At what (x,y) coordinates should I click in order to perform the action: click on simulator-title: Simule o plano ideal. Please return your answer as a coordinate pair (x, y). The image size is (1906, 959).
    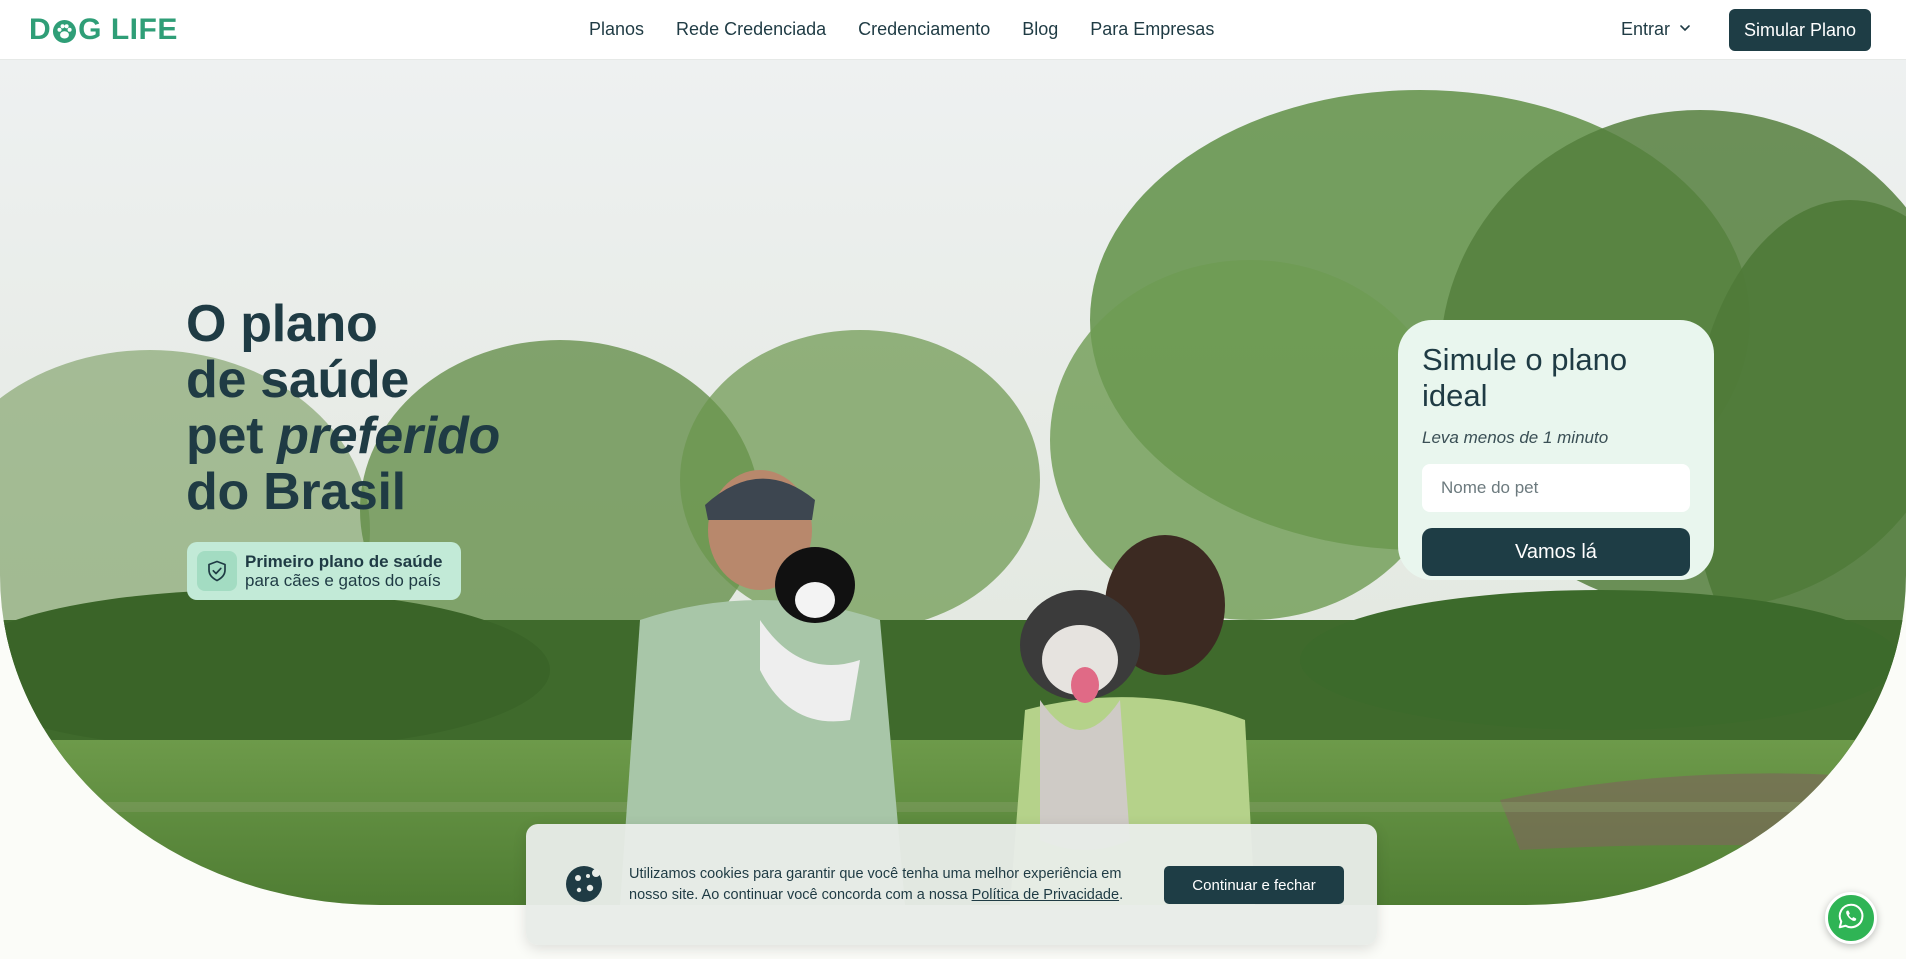
    Looking at the image, I should click on (1525, 377).